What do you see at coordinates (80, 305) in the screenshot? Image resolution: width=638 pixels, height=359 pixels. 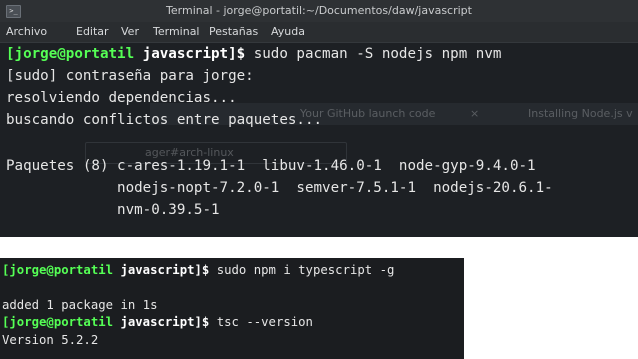 I see `terminal2-line-output: added 1 package in 1s` at bounding box center [80, 305].